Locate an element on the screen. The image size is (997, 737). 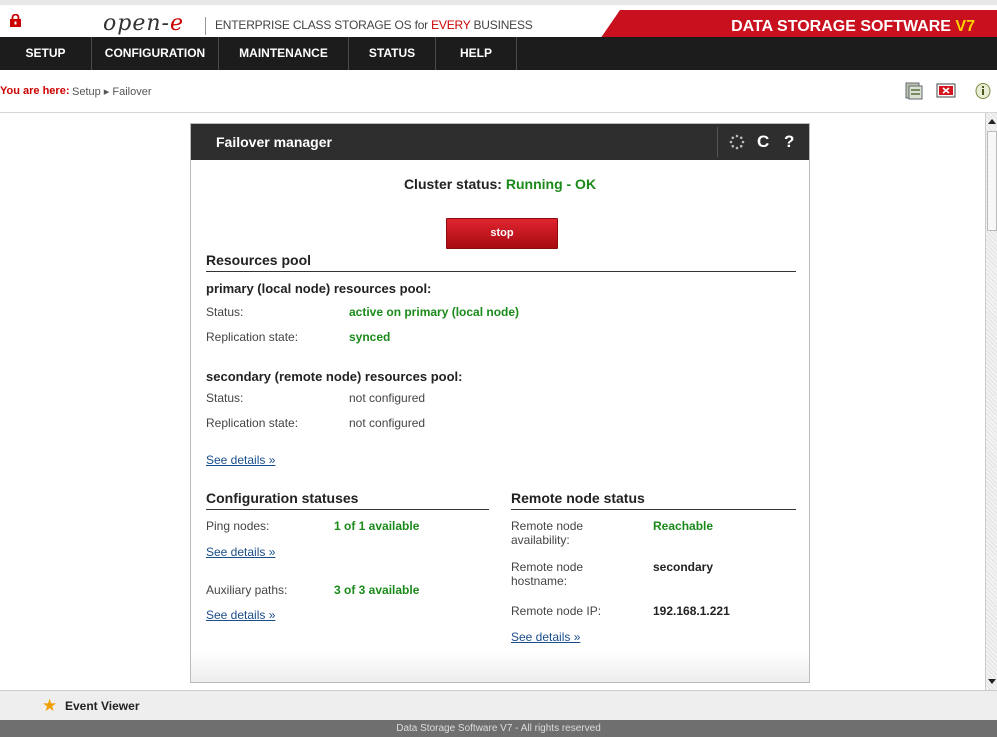
breadcrumb-bar: You are here: Setup ▸ Failover is located at coordinates (498, 91).